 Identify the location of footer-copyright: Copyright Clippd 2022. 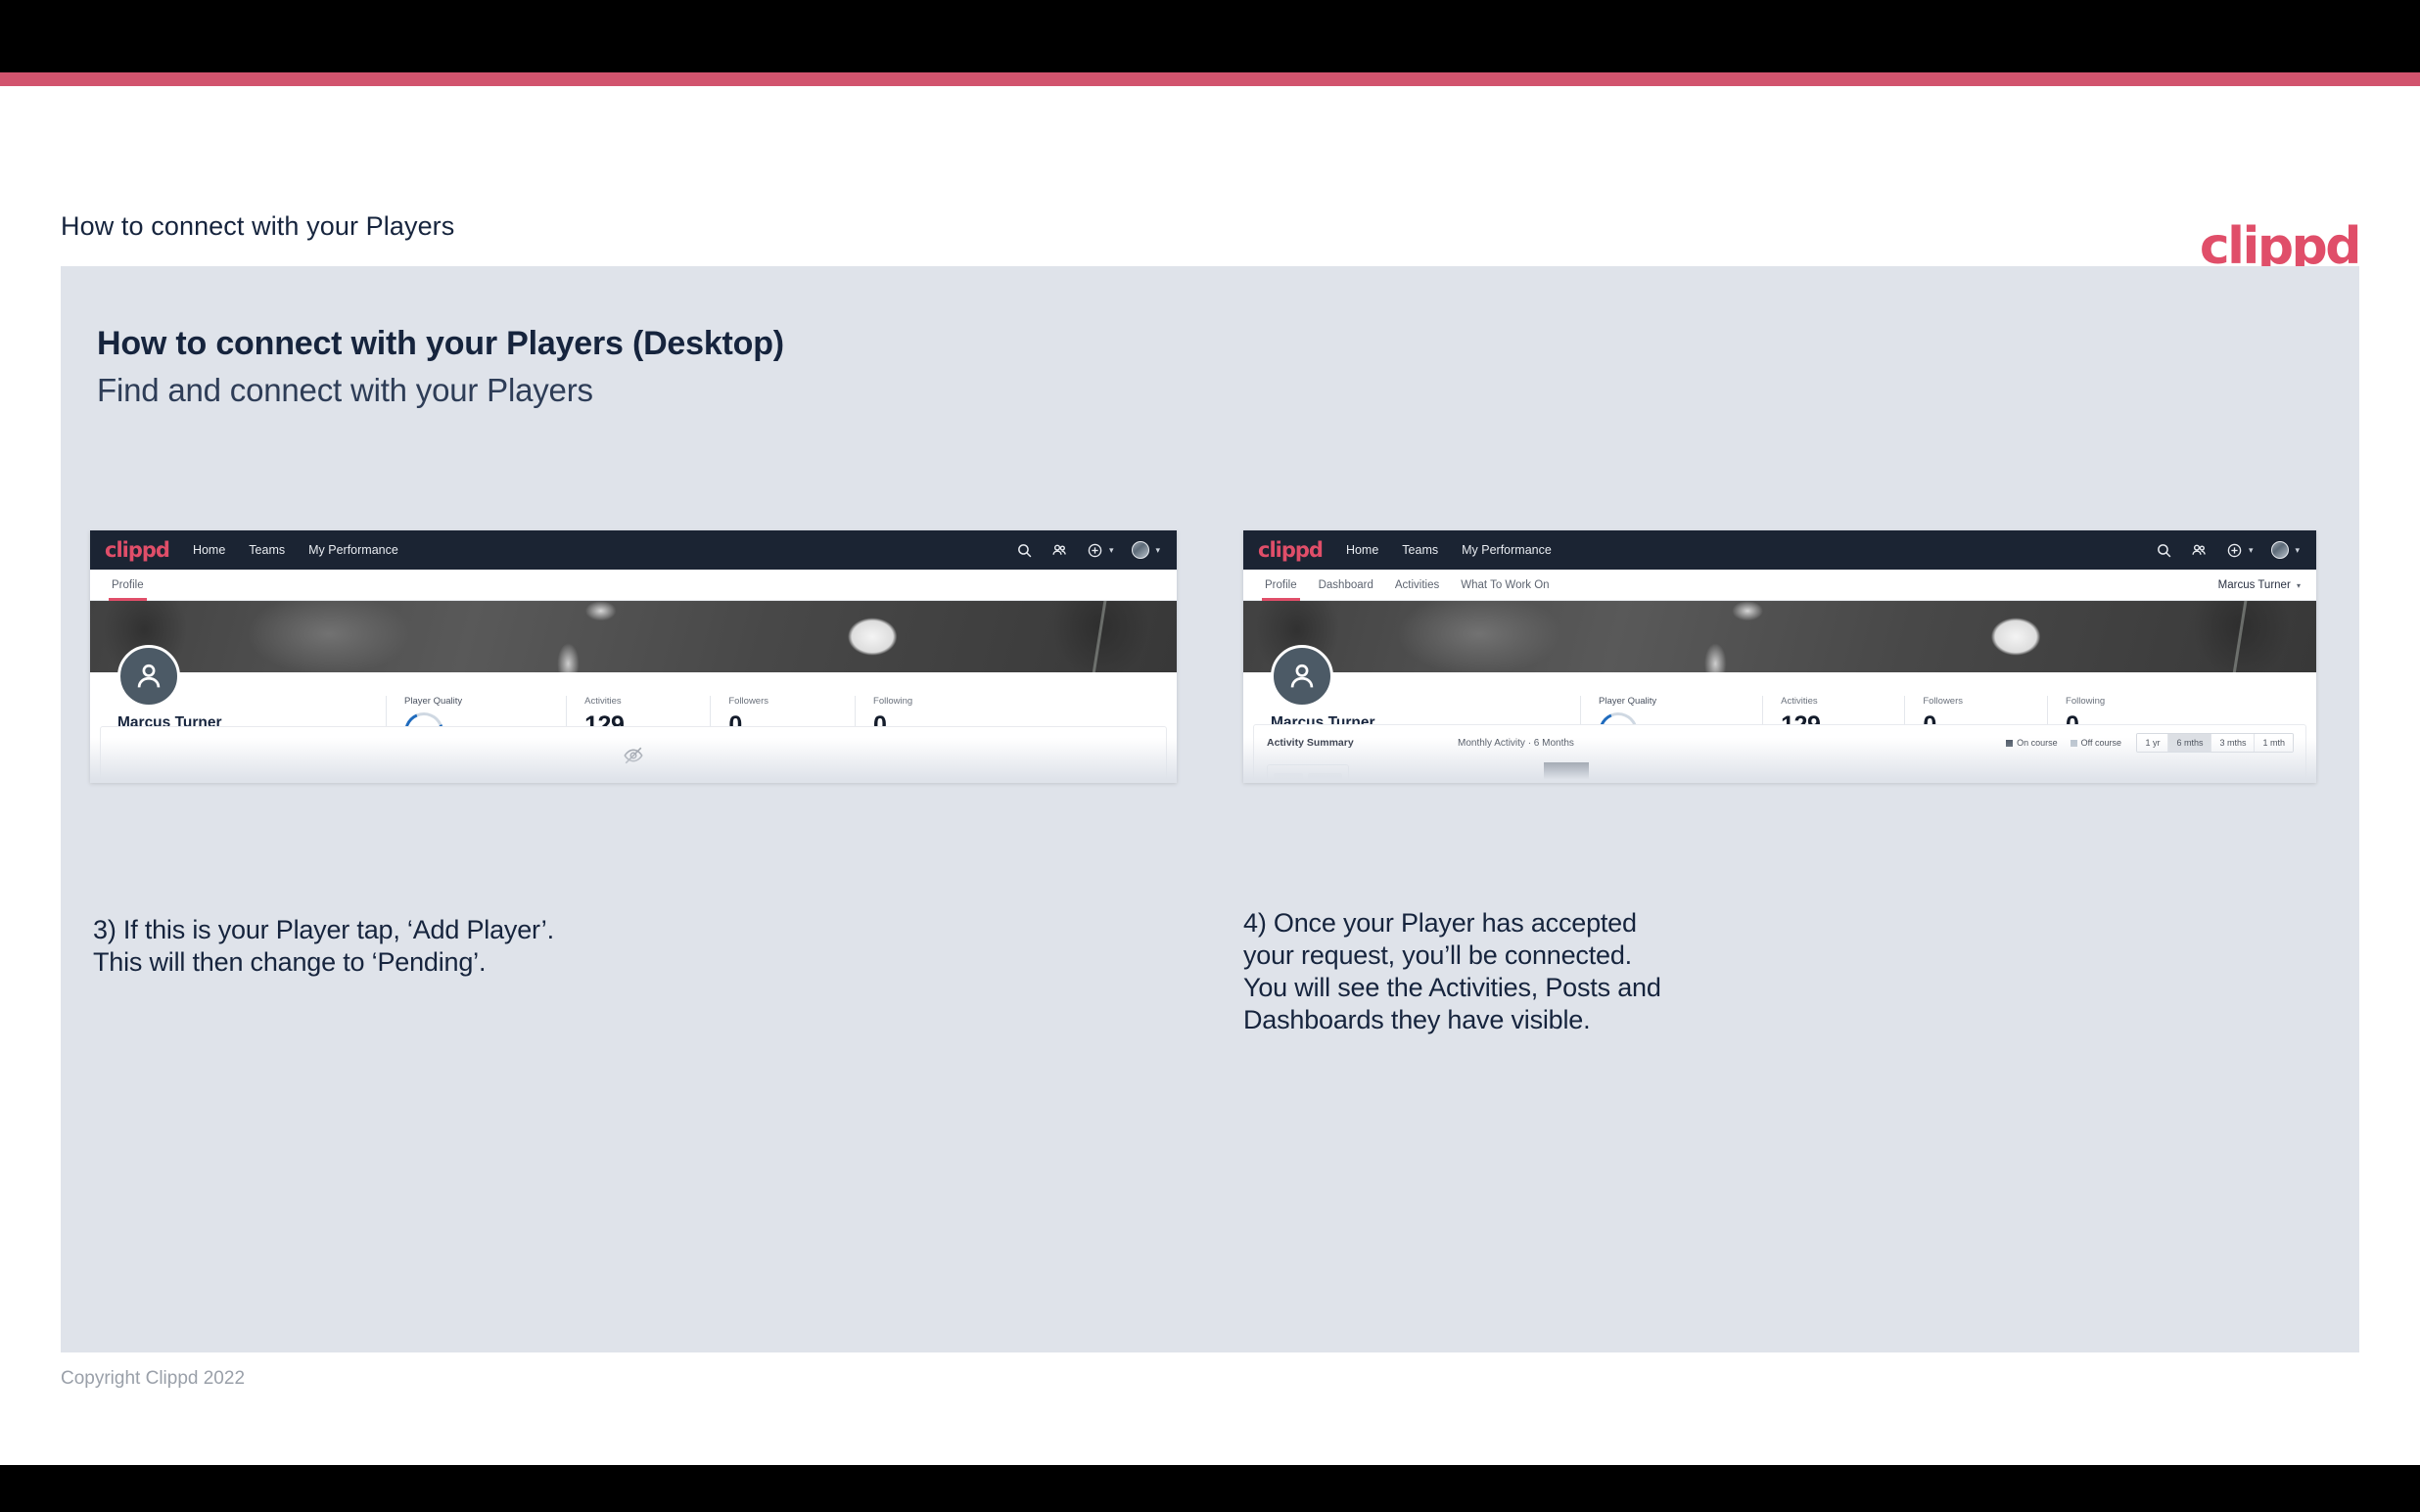
(153, 1378).